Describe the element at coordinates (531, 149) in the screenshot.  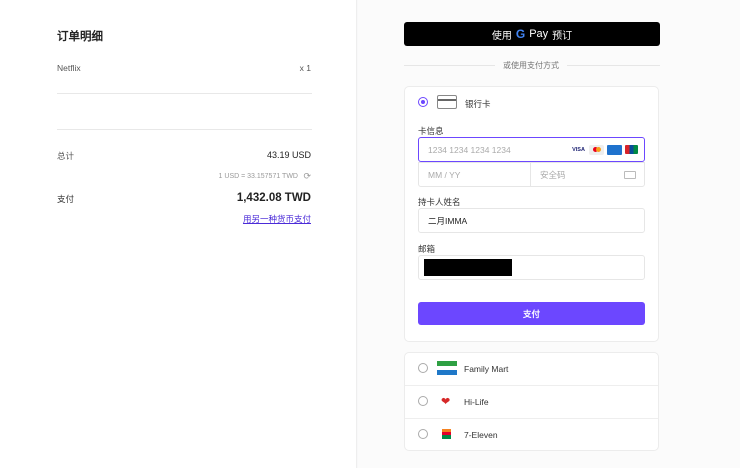
I see `card-number-input: 1234 1234 1234 1234 VISA` at that location.